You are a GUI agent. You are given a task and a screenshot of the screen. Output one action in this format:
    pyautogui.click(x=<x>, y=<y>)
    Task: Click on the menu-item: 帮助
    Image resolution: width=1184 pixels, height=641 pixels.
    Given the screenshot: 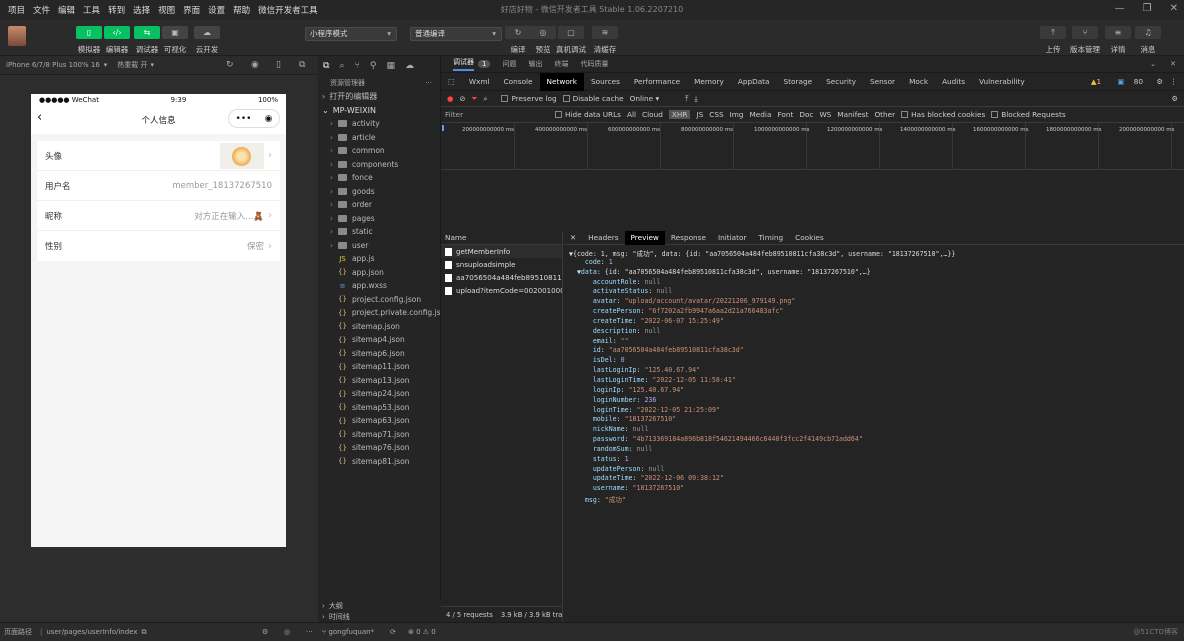 What is the action you would take?
    pyautogui.click(x=241, y=10)
    